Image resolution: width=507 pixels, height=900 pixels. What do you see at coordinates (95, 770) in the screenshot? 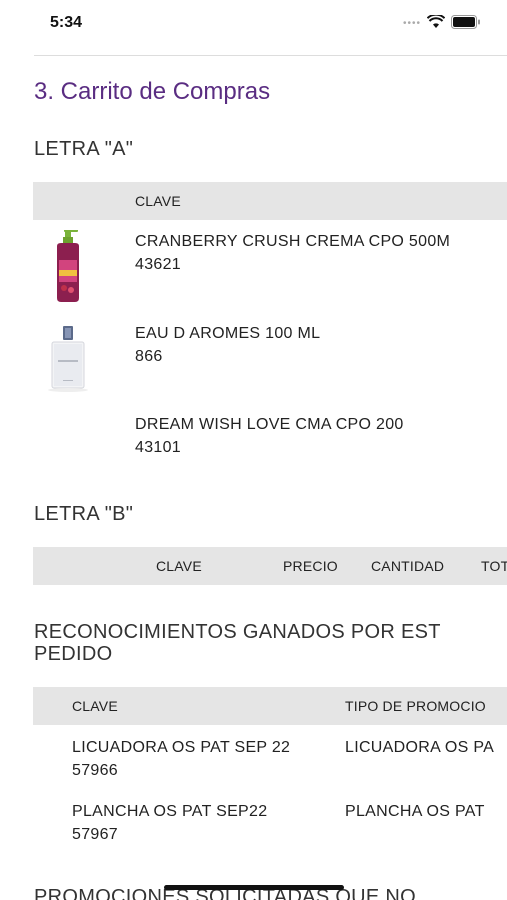
I see `reward-code: 57966` at bounding box center [95, 770].